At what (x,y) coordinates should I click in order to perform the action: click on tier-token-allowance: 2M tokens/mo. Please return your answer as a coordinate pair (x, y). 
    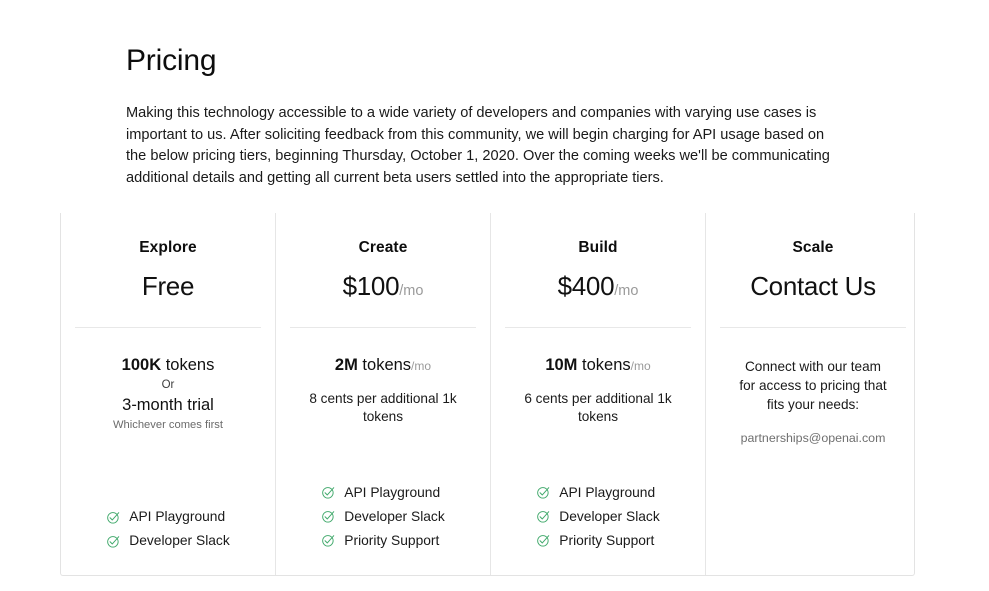
    Looking at the image, I should click on (383, 365).